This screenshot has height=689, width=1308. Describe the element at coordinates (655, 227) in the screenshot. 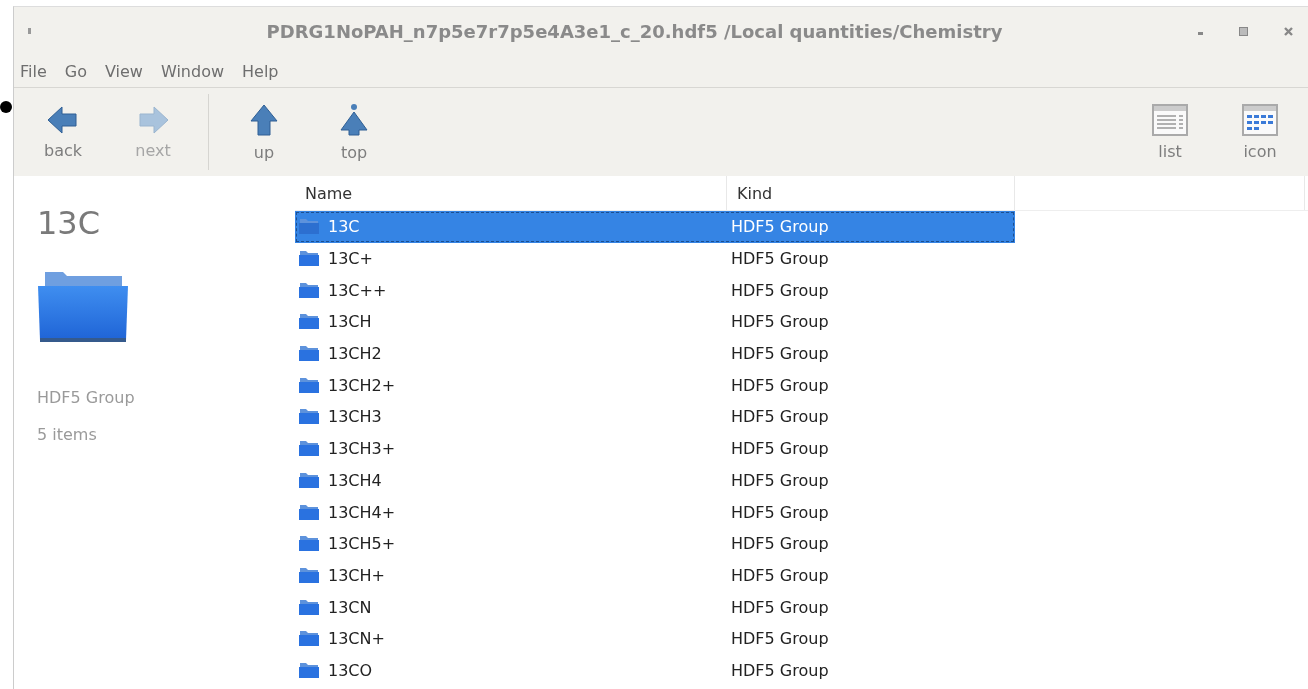

I see `table-row: 13C HDF5 Group` at that location.